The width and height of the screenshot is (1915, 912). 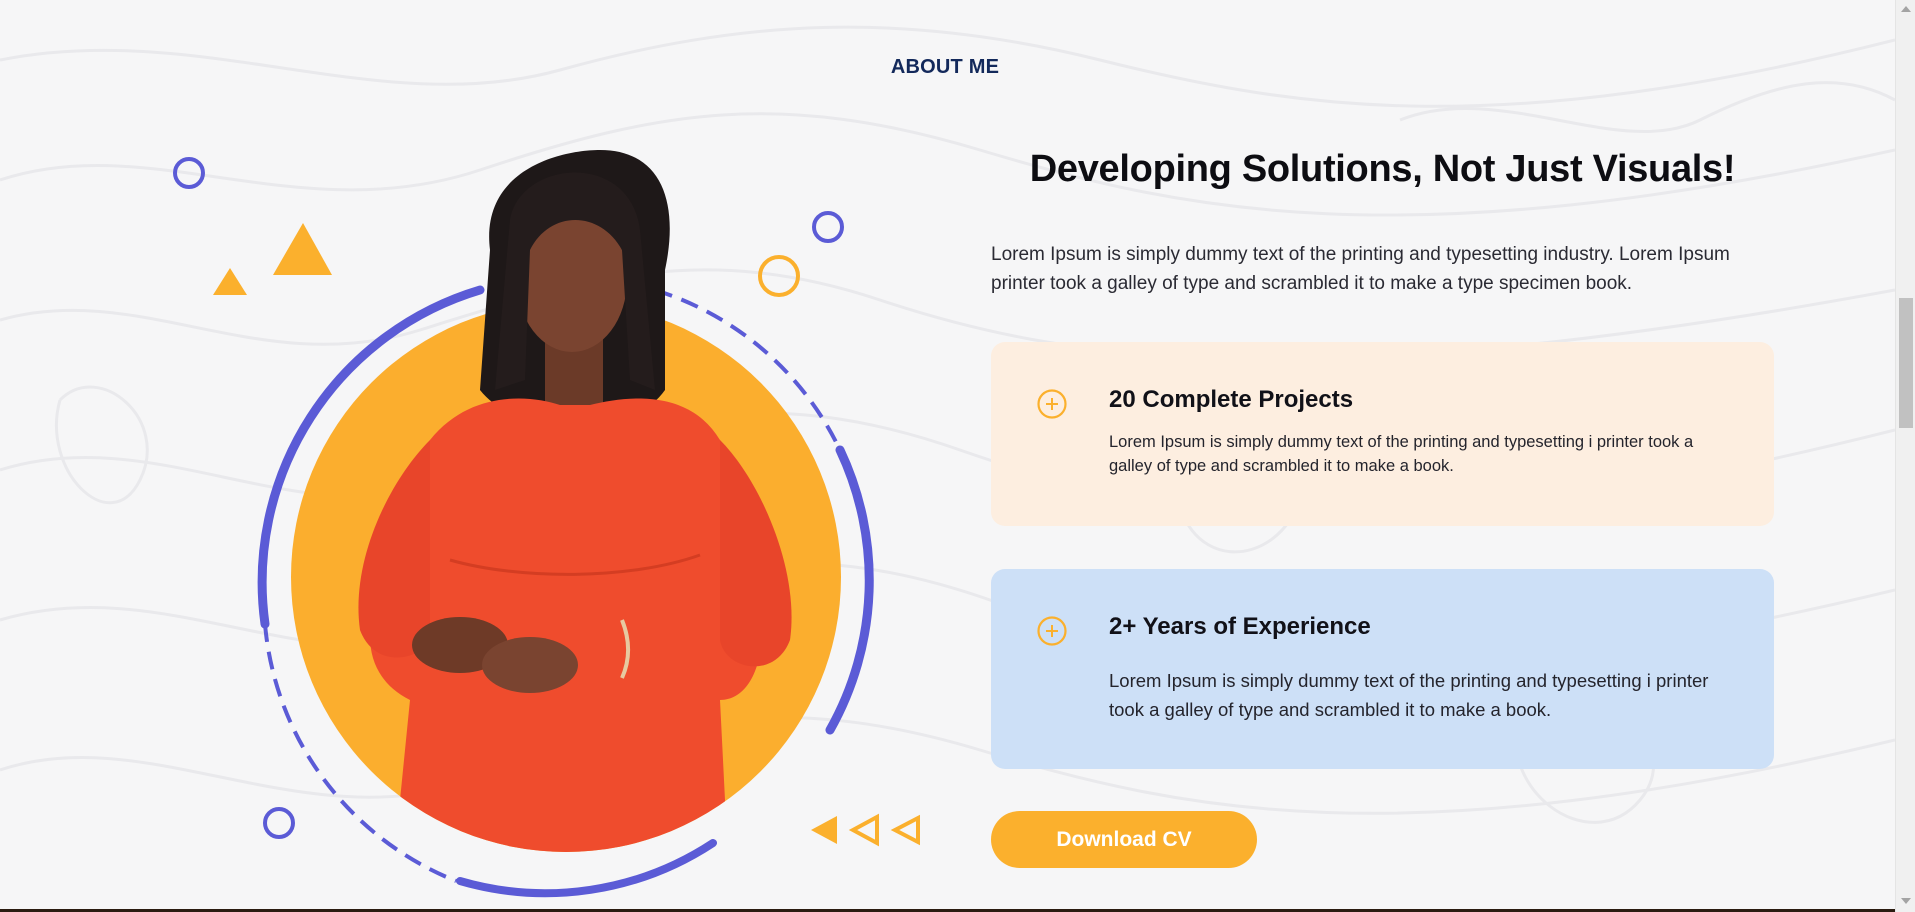 What do you see at coordinates (1231, 399) in the screenshot?
I see `card-title: 20 Complete Projects` at bounding box center [1231, 399].